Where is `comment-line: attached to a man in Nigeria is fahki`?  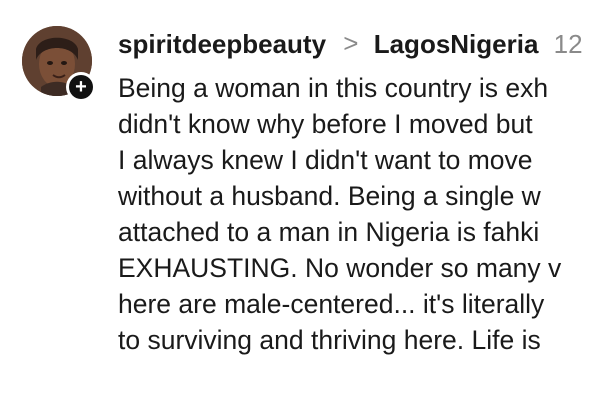 comment-line: attached to a man in Nigeria is fahki is located at coordinates (329, 232).